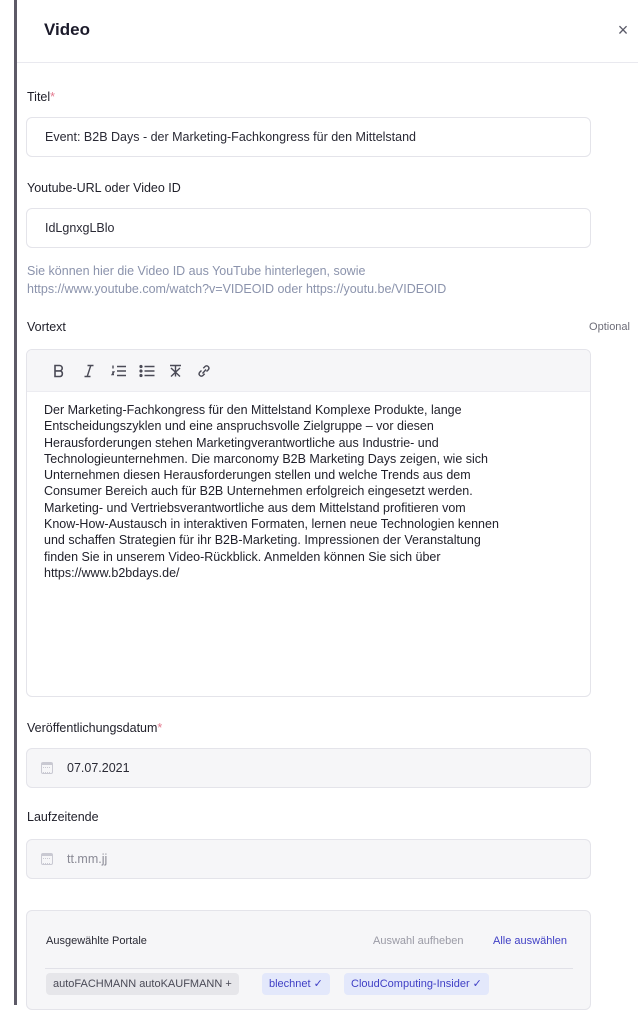 This screenshot has width=638, height=1010. What do you see at coordinates (308, 768) in the screenshot?
I see `publish-date-input: 07.07.2021` at bounding box center [308, 768].